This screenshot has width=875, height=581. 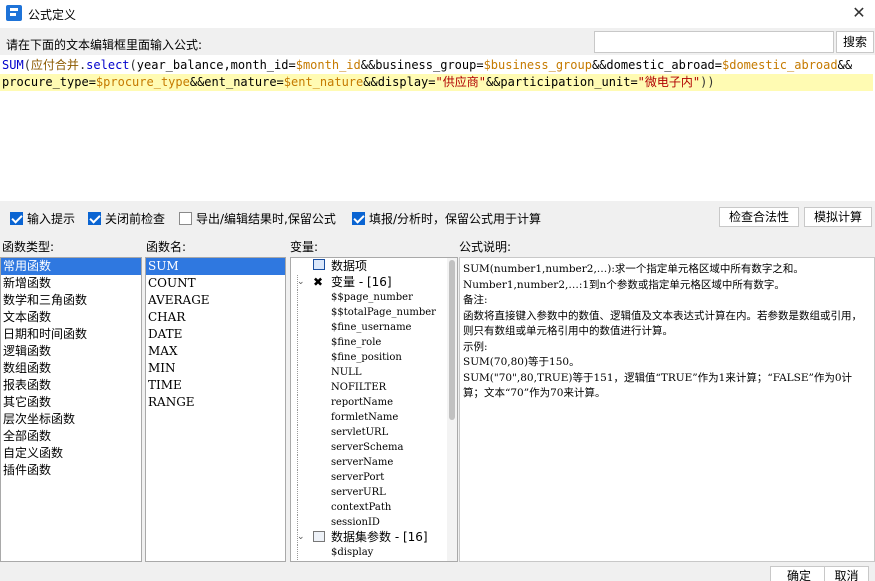 What do you see at coordinates (71, 334) in the screenshot?
I see `func-type-item: 日期和时间函数` at bounding box center [71, 334].